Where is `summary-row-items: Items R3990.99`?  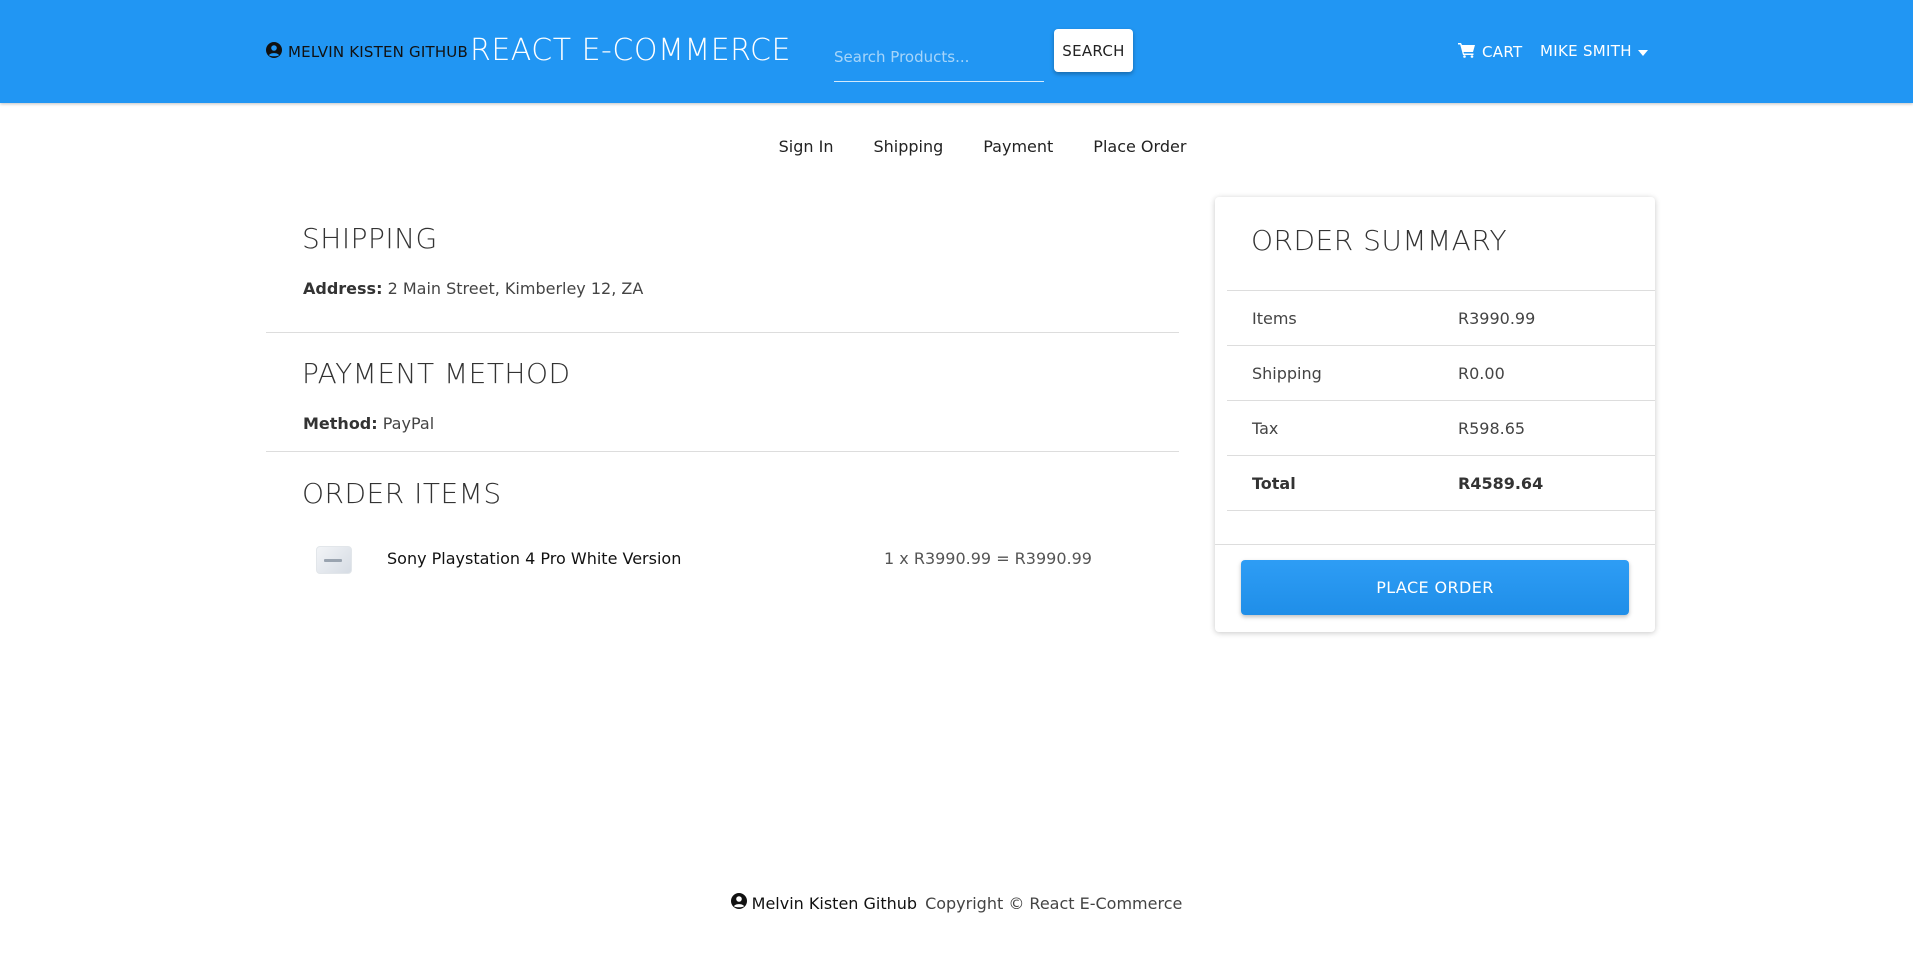
summary-row-items: Items R3990.99 is located at coordinates (1441, 317).